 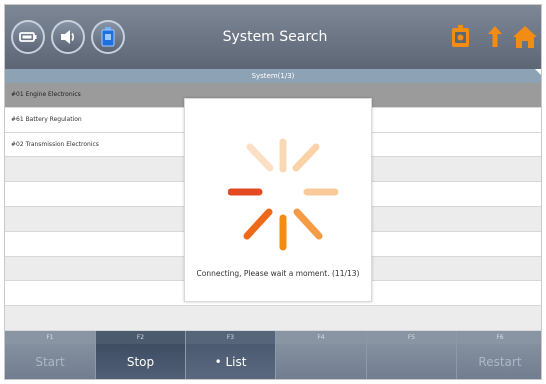 I want to click on page-title: System Search, so click(x=275, y=37).